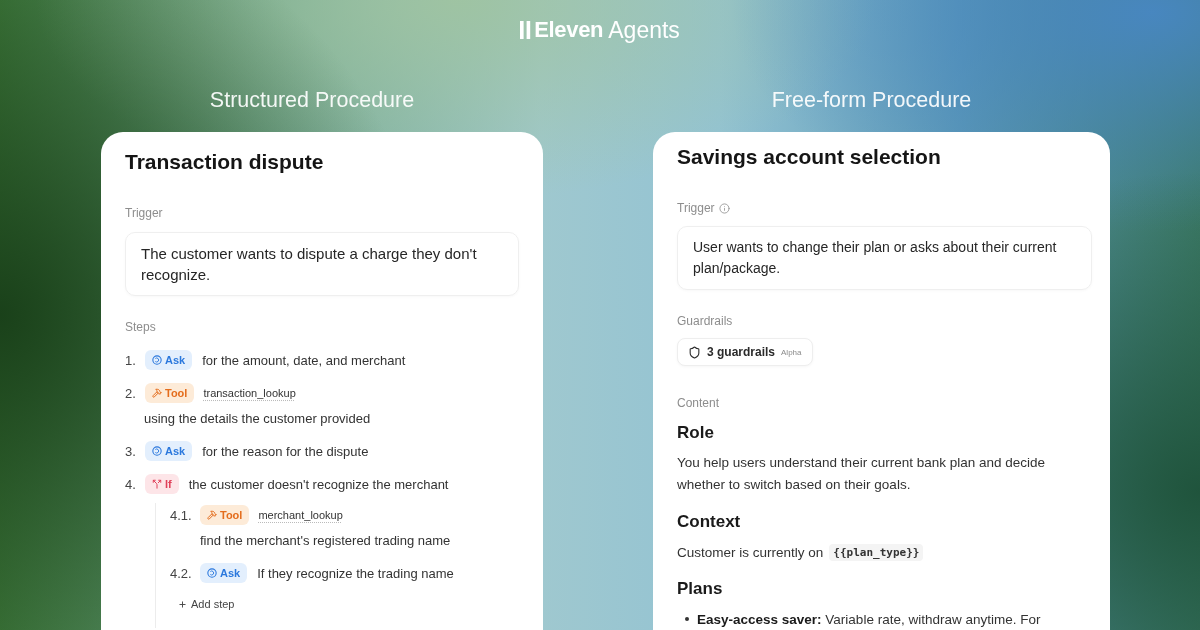 This screenshot has height=630, width=1200. I want to click on paragraph: You help users understand their current bank plan and decide whether to switch based on their goals., so click(861, 474).